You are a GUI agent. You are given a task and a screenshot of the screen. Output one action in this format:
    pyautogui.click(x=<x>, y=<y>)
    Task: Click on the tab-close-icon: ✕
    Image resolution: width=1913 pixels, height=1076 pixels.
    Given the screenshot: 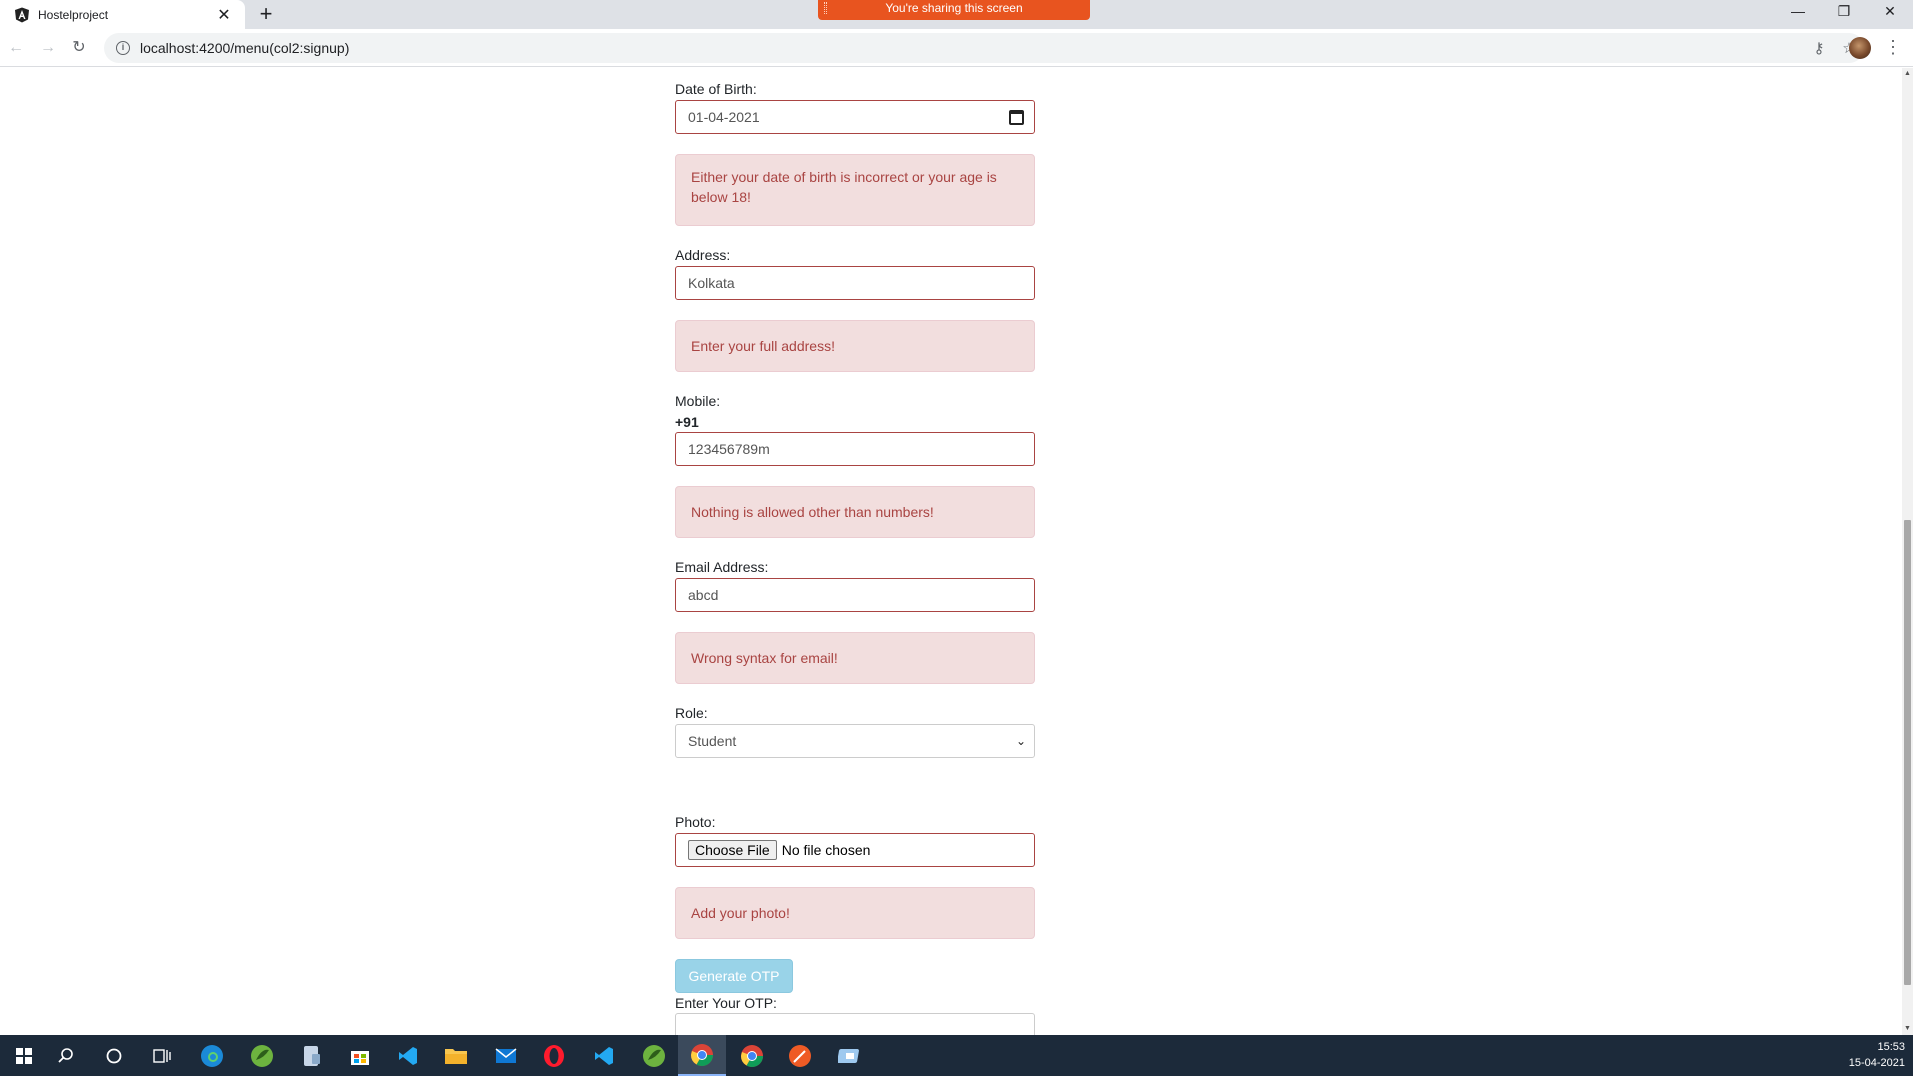 What is the action you would take?
    pyautogui.click(x=224, y=15)
    